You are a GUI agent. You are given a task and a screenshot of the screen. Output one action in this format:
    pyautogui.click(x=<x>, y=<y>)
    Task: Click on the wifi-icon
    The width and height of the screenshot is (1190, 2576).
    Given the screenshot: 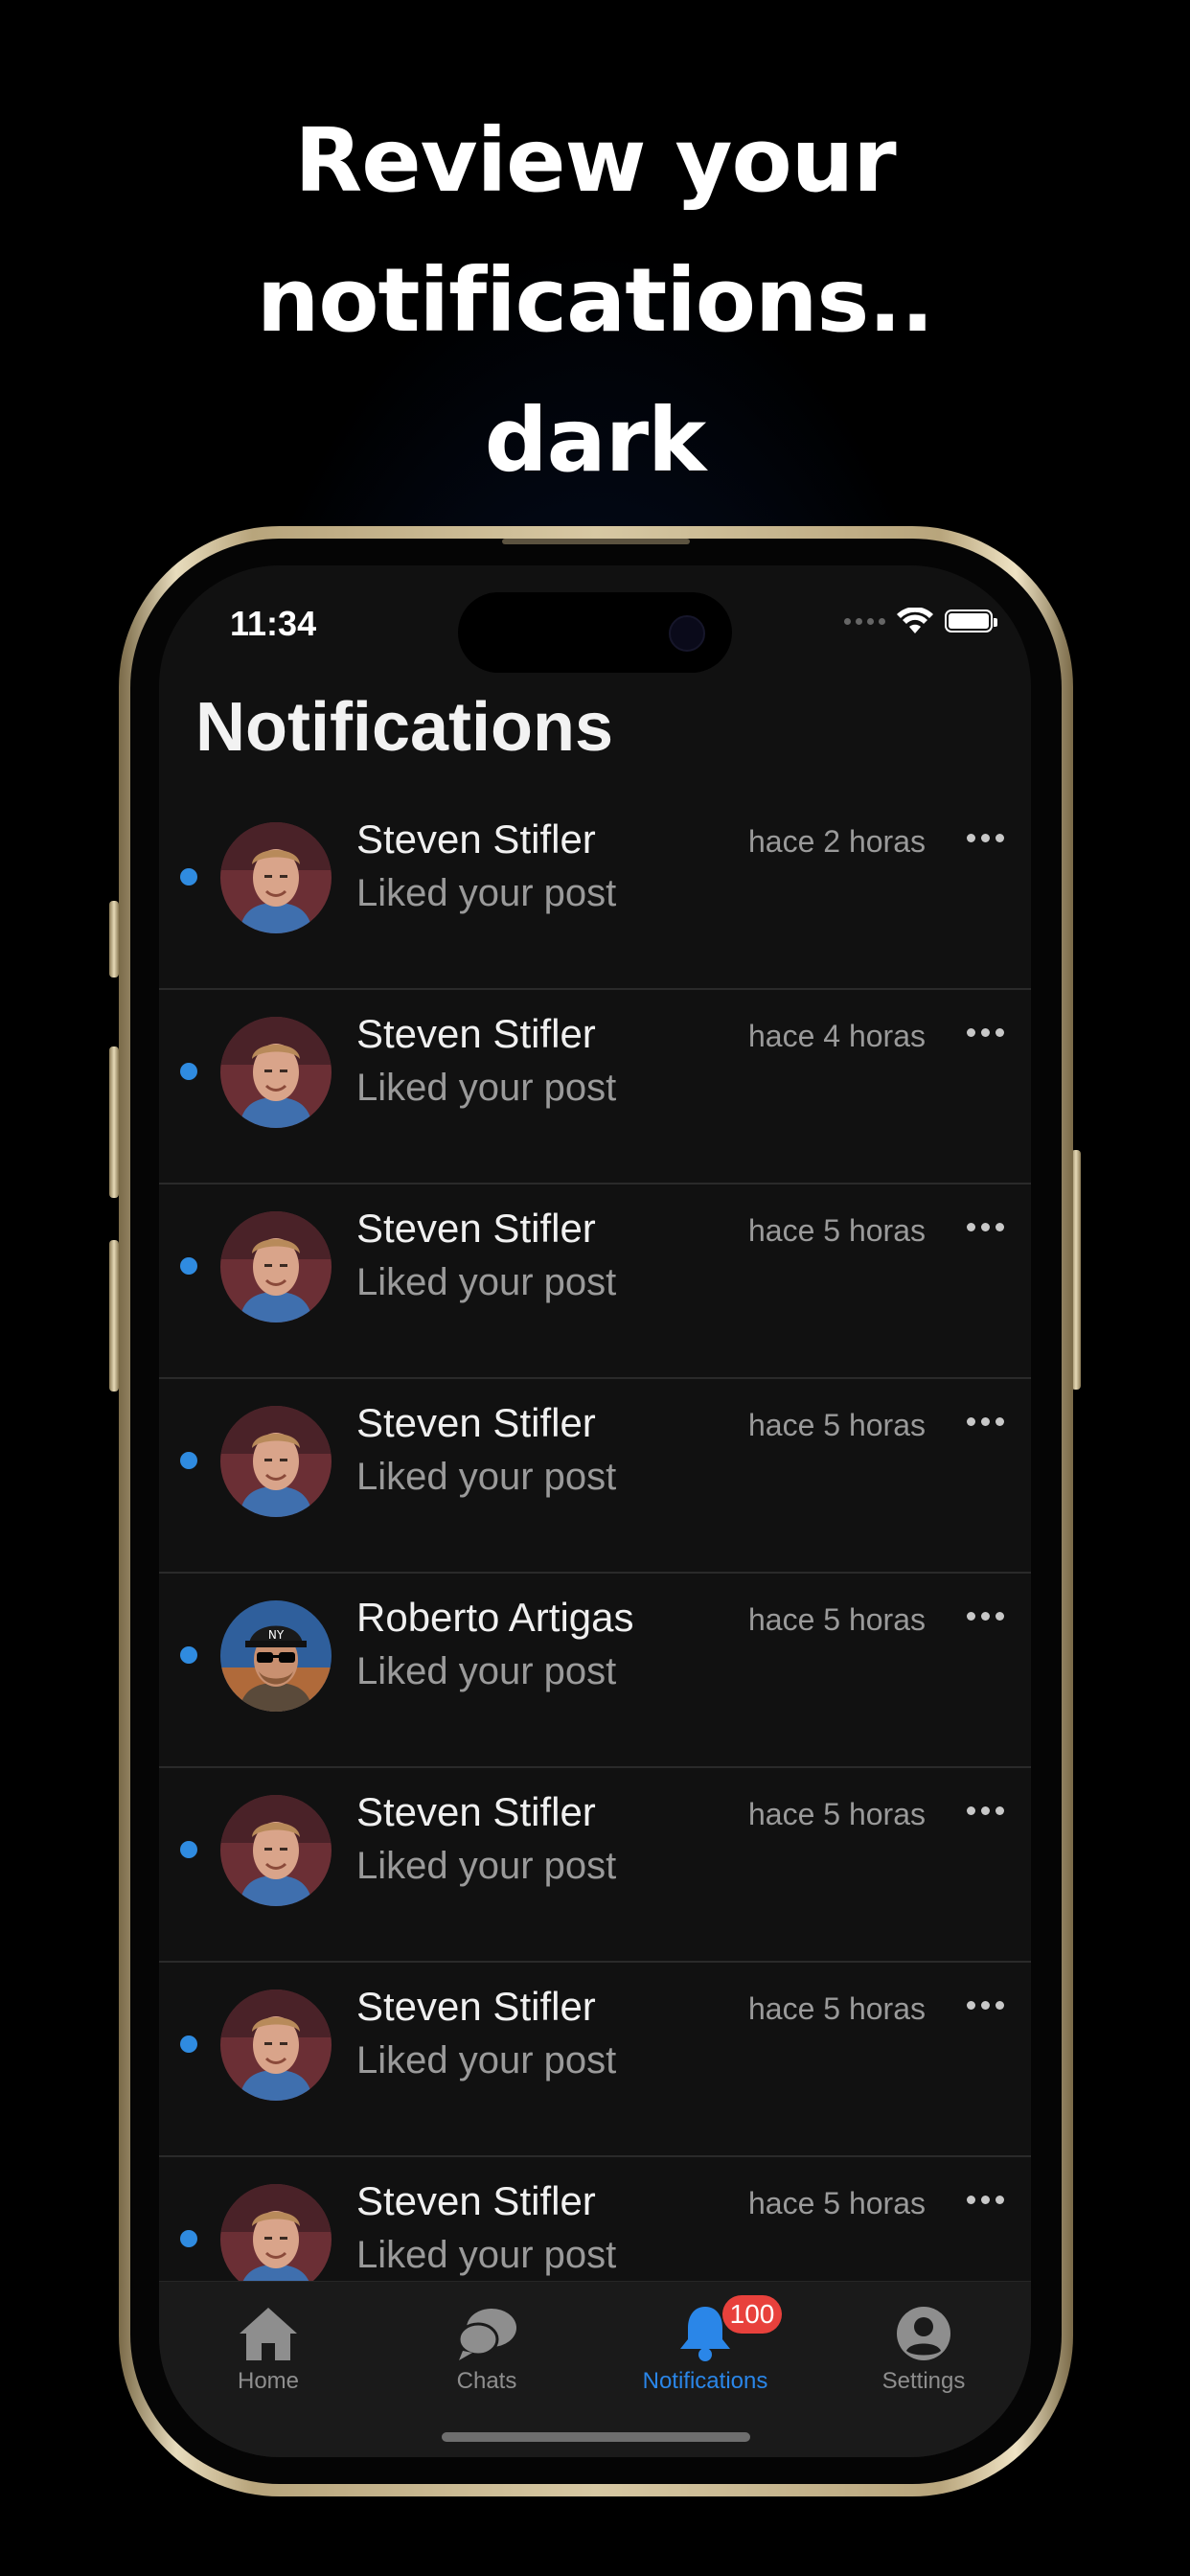 What is the action you would take?
    pyautogui.click(x=915, y=620)
    